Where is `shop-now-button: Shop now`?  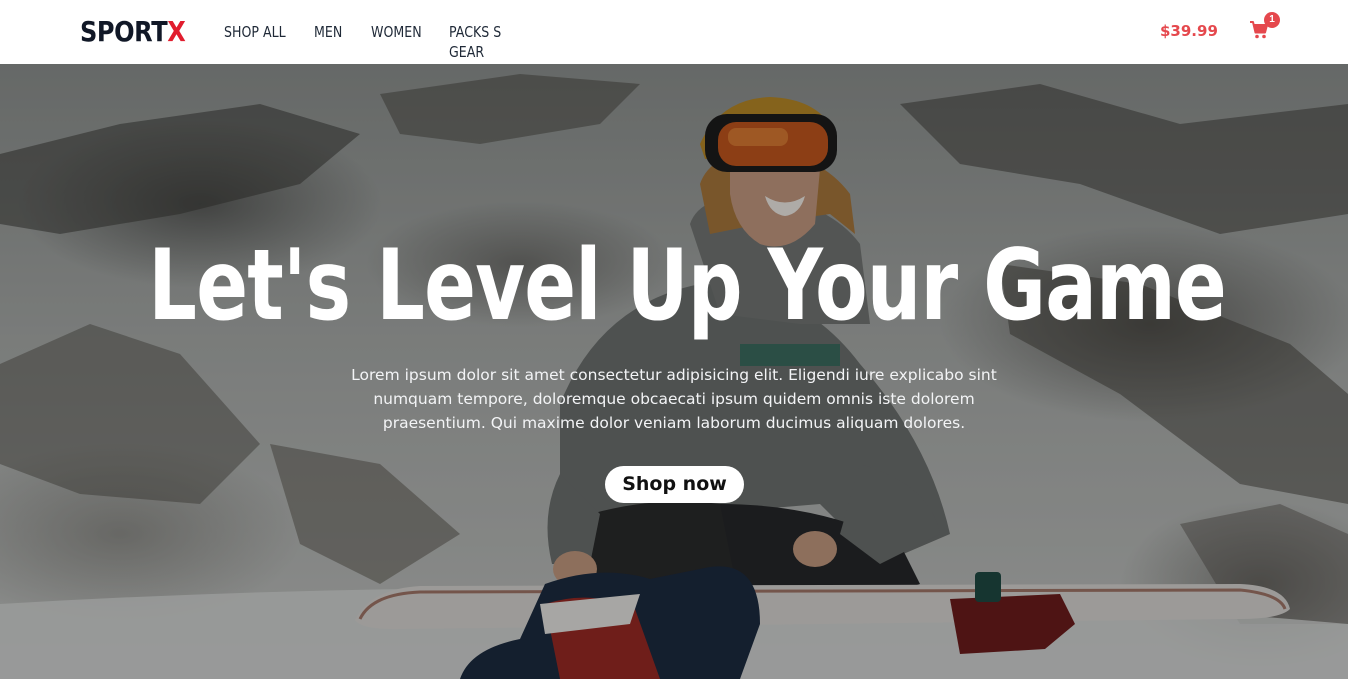
shop-now-button: Shop now is located at coordinates (674, 484).